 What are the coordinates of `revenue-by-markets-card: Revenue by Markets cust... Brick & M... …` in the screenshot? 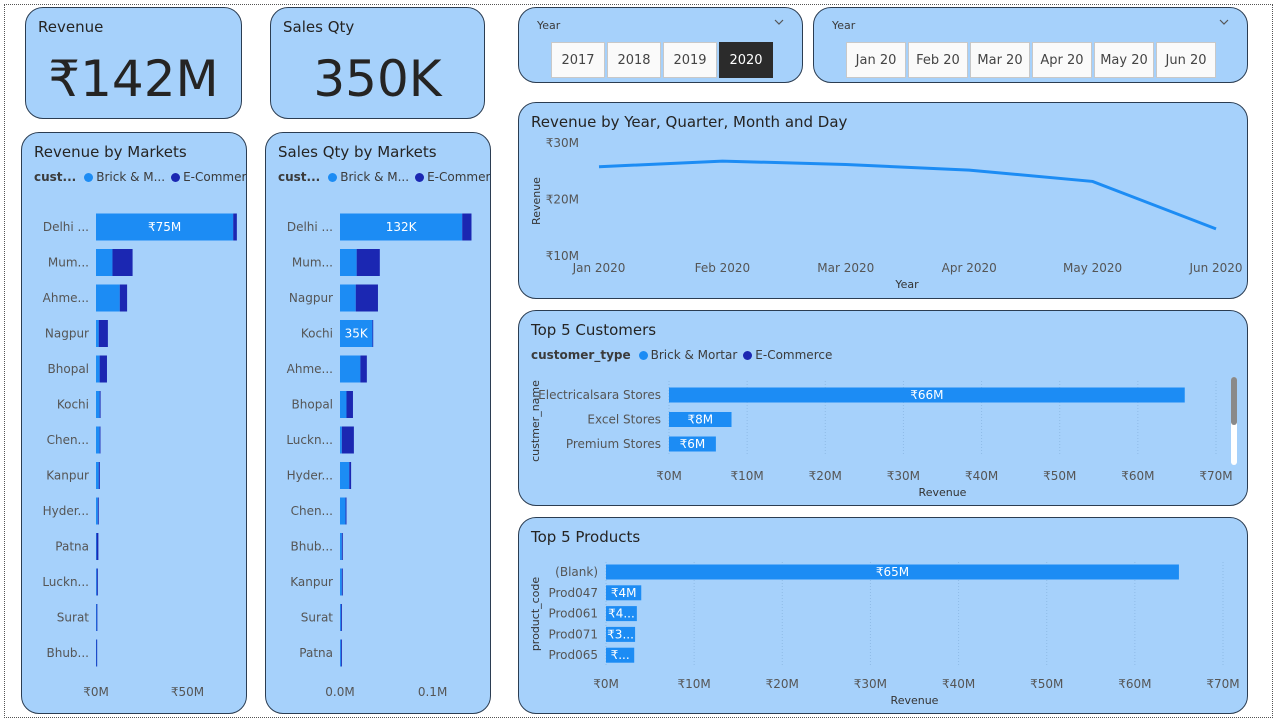 It's located at (134, 423).